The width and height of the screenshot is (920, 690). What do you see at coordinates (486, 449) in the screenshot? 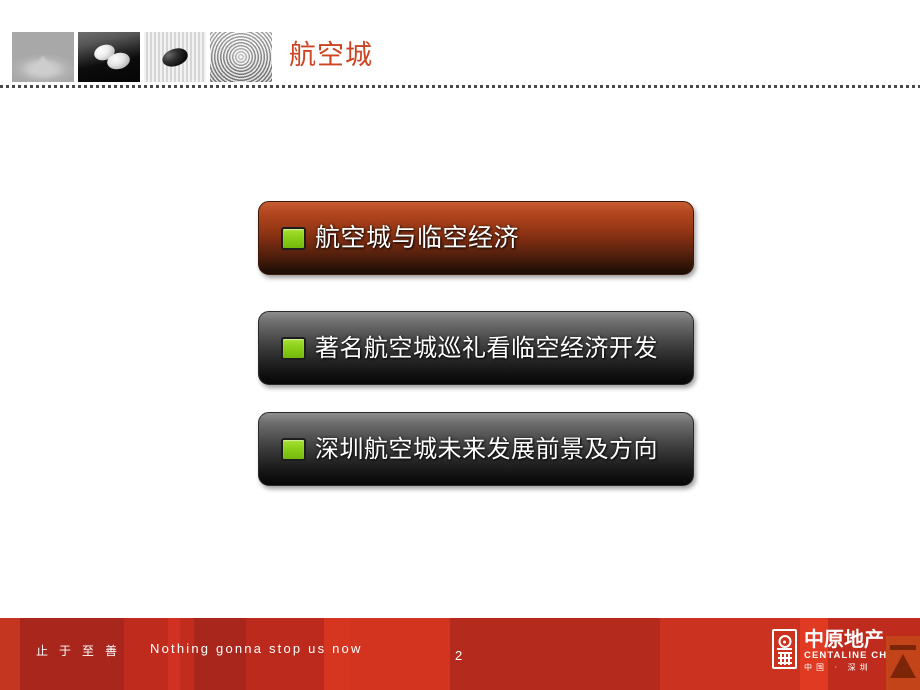
I see `menu-item-3-label: 深圳航空城未来发展前景及方向` at bounding box center [486, 449].